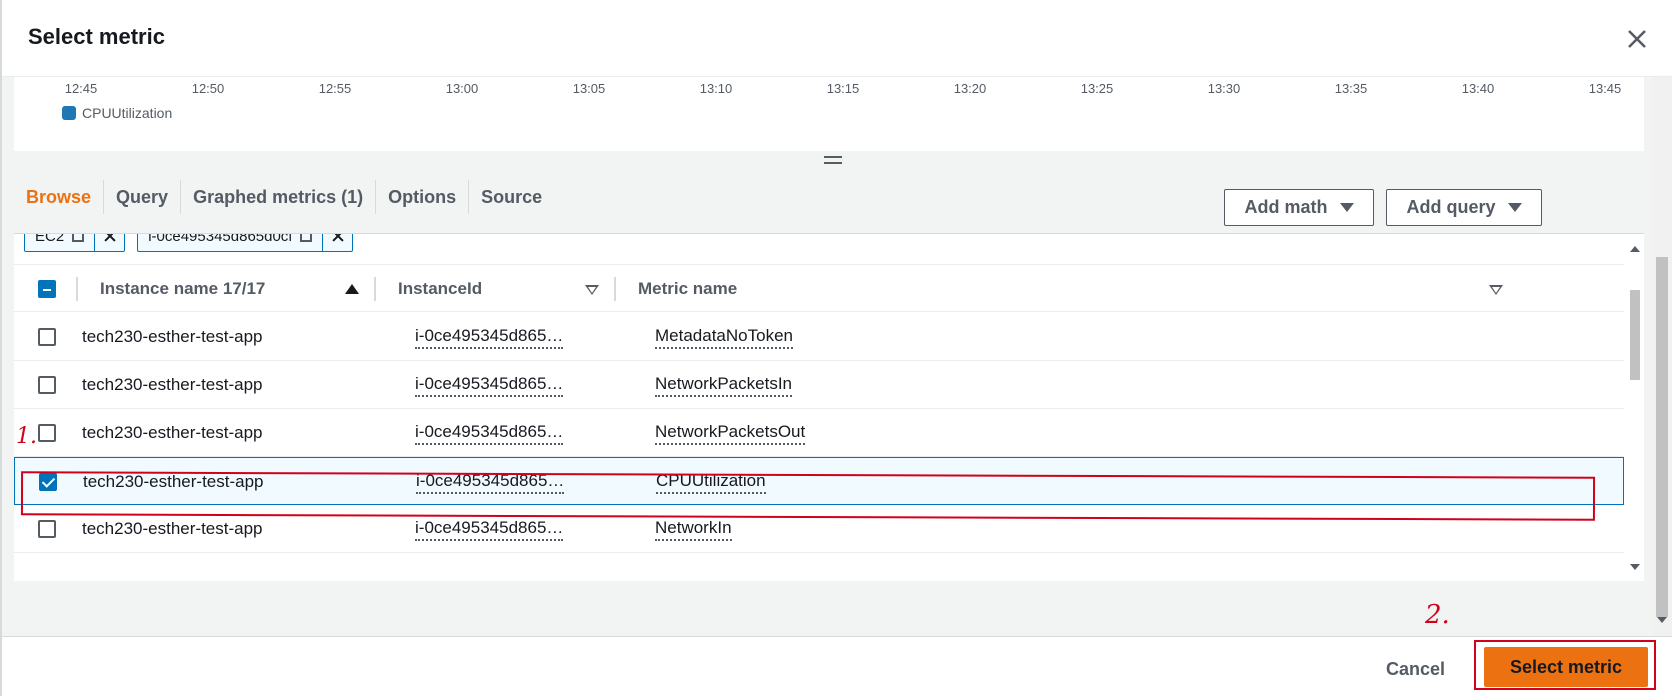 This screenshot has height=696, width=1672. I want to click on filter-token-label: i-0ce495345d865d0cf, so click(220, 239).